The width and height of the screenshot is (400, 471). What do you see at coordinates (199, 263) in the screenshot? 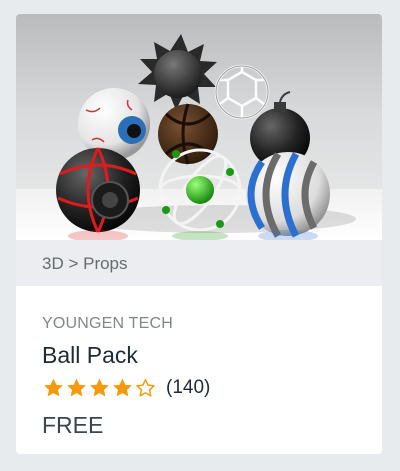
I see `category-bar: 3D > Props` at bounding box center [199, 263].